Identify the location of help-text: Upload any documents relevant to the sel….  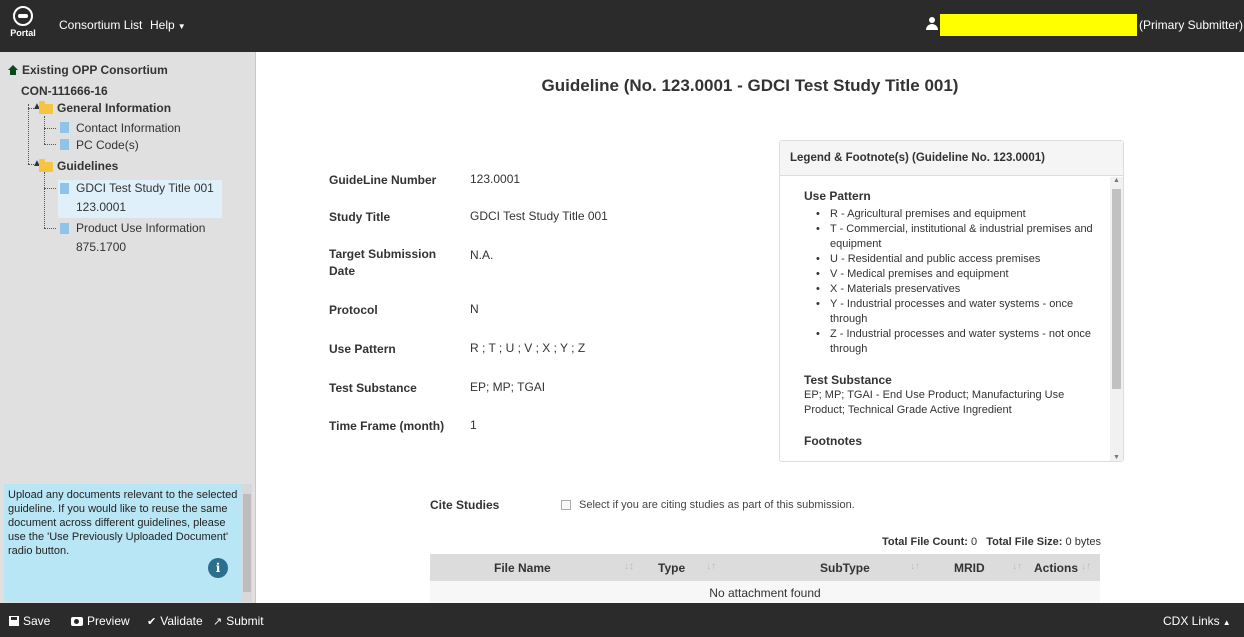
(123, 523).